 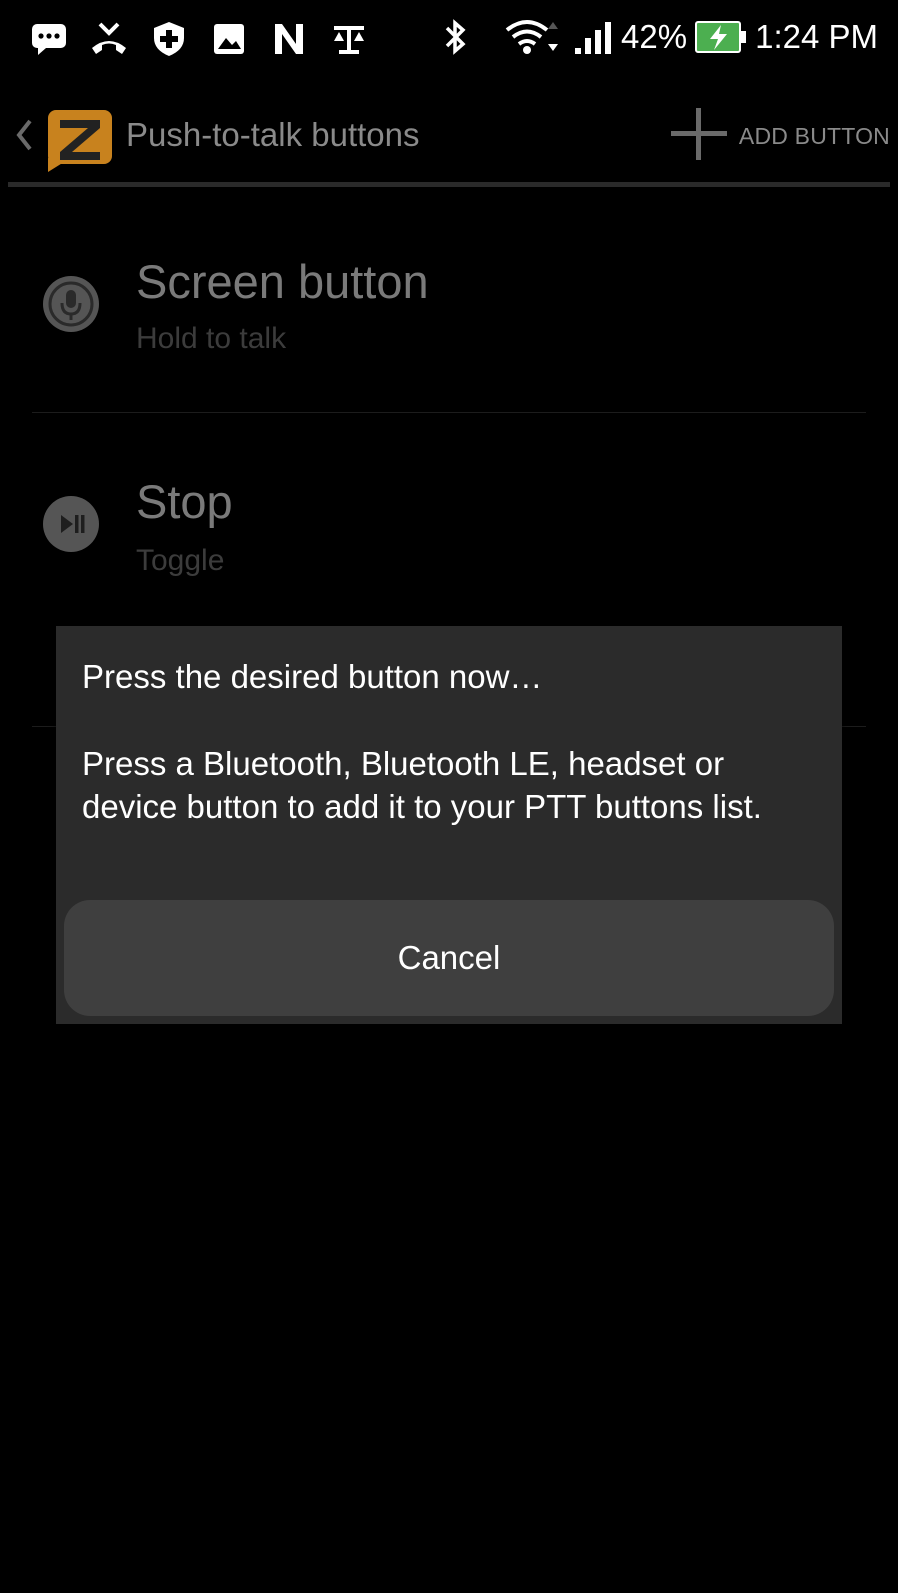 I want to click on app-bar: Push-to-talk buttons ADD BUTTON, so click(x=449, y=134).